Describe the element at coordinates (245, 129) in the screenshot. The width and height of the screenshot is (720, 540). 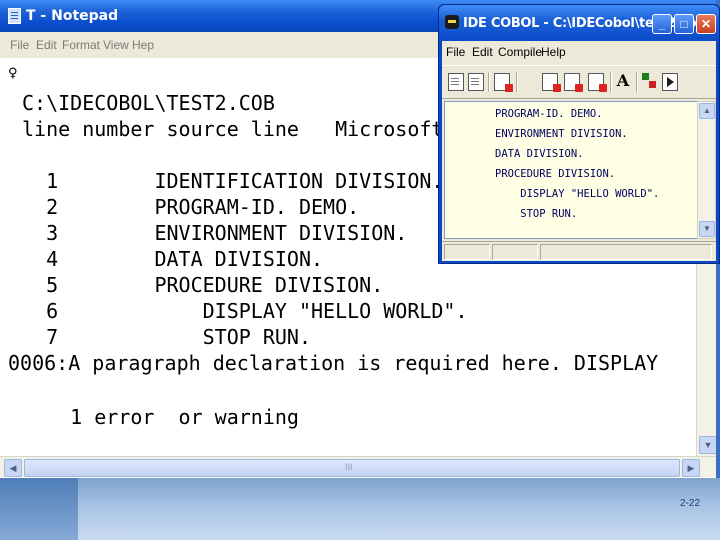
I see `text-line-2: line number source line Microsoft C` at that location.